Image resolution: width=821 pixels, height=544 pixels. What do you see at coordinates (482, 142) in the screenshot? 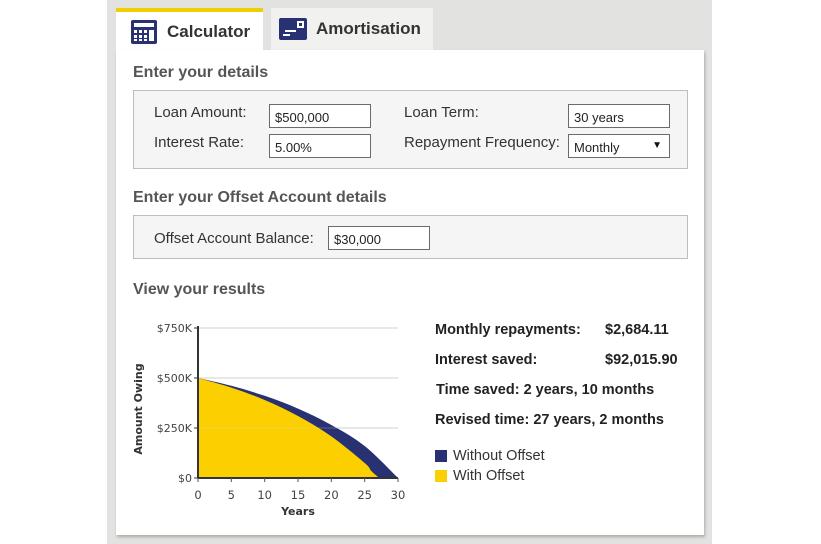
I see `repayment-frequency-label: Repayment Frequency:` at bounding box center [482, 142].